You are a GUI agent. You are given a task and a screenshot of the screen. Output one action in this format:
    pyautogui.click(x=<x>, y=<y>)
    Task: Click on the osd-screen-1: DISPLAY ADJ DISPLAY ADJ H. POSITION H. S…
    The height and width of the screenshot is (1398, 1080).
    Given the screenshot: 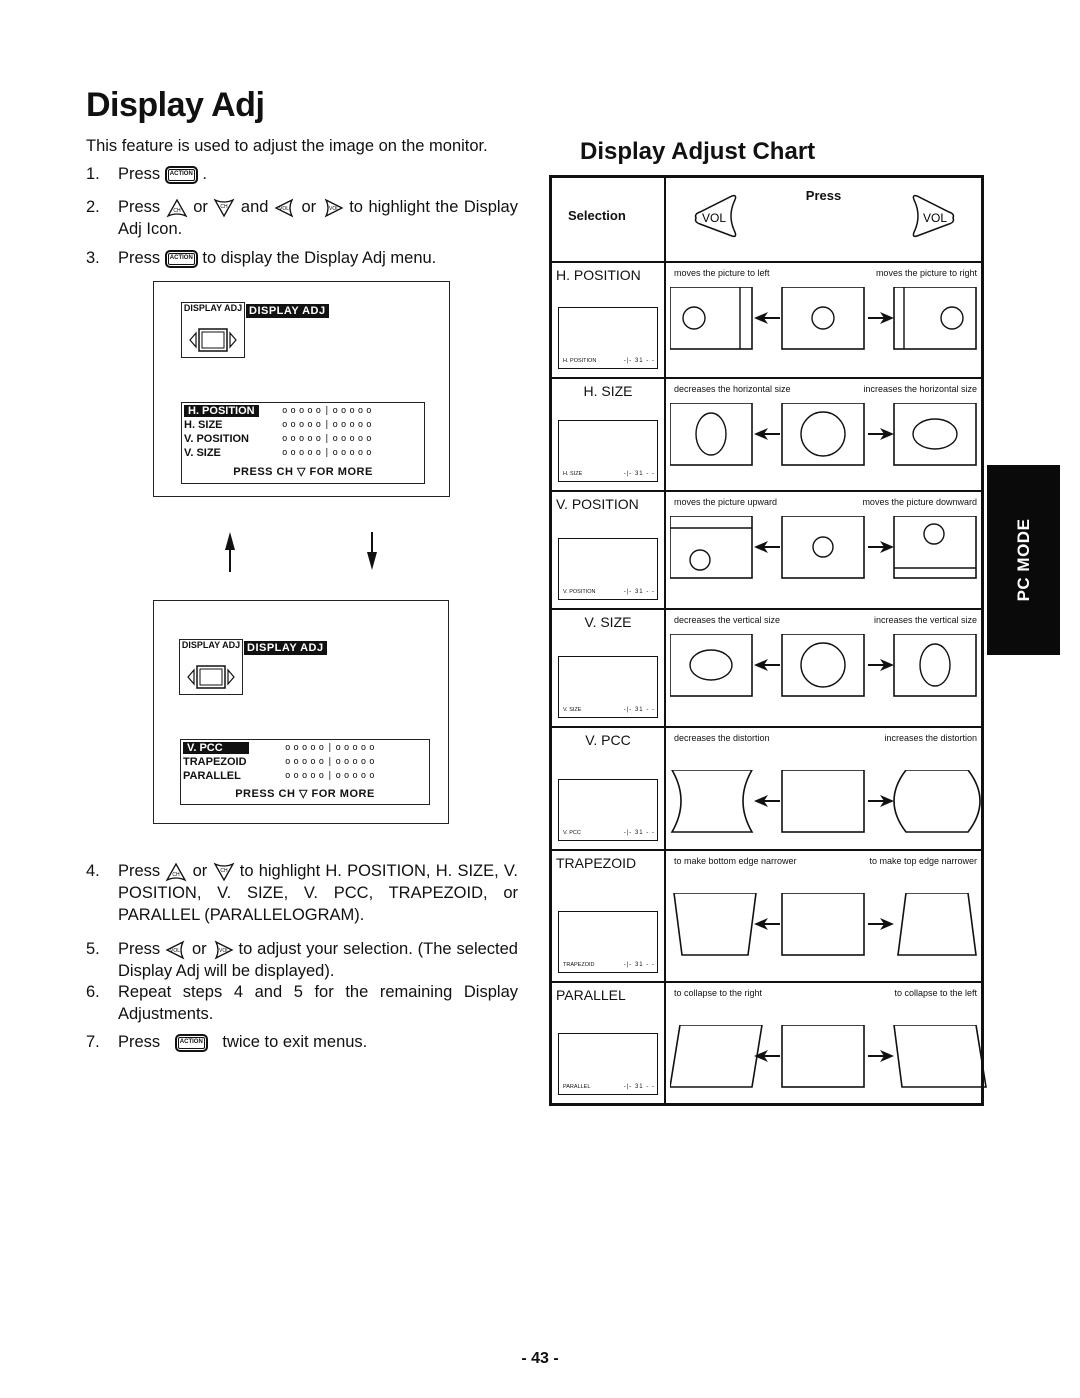 What is the action you would take?
    pyautogui.click(x=301, y=389)
    